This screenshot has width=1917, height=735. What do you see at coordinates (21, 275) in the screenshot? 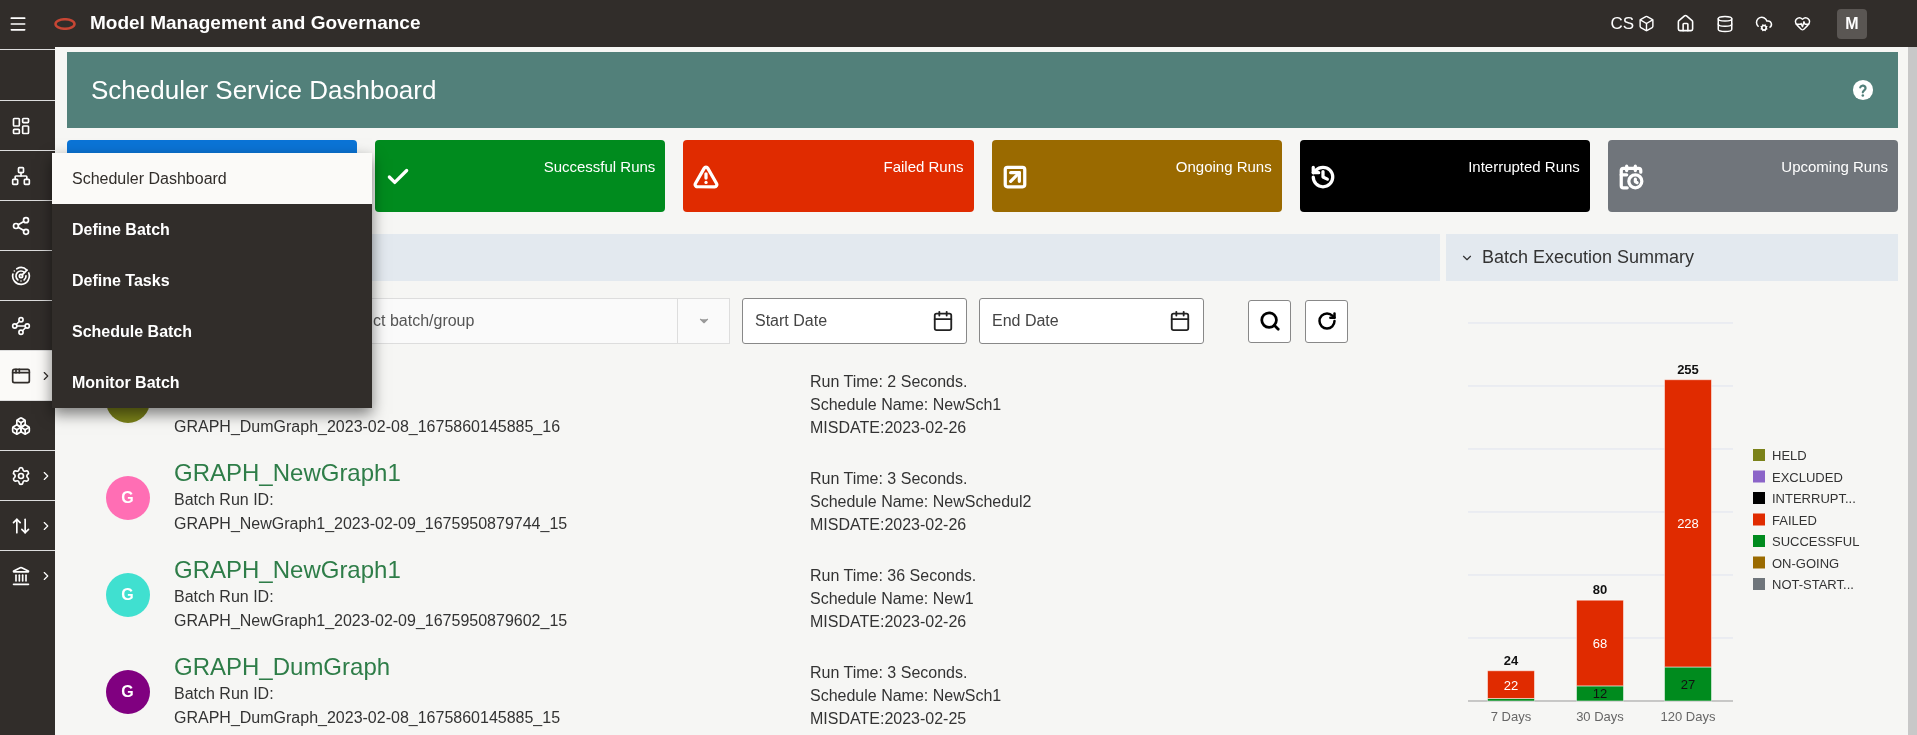
I see `target-icon` at bounding box center [21, 275].